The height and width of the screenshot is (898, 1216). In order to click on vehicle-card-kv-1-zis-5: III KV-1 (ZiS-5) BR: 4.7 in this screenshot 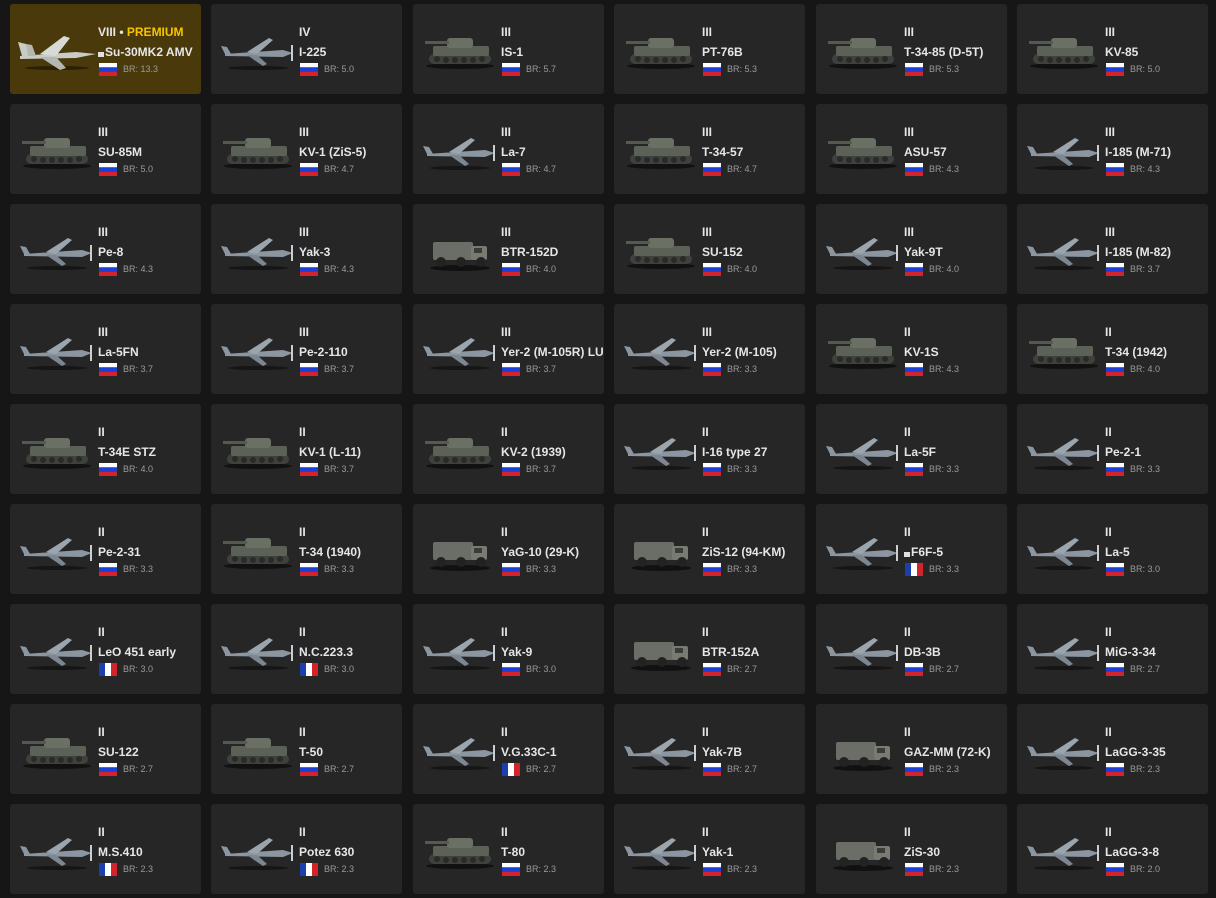, I will do `click(306, 149)`.